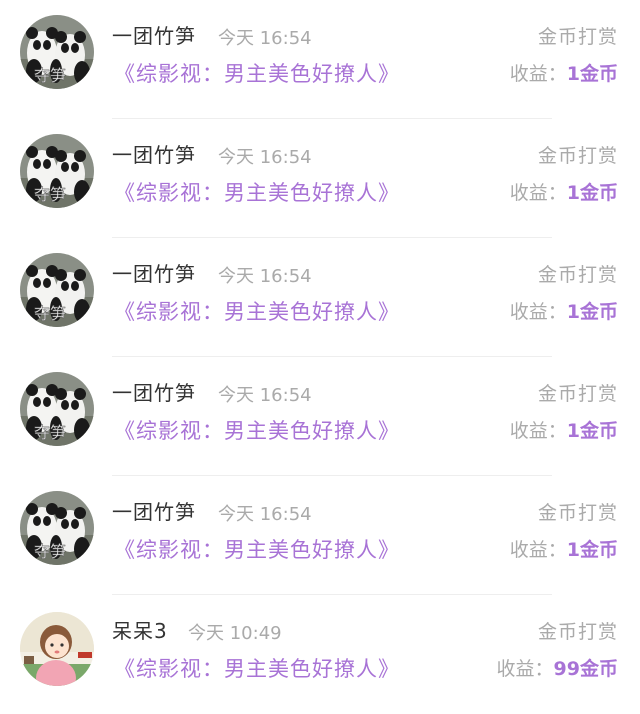 This screenshot has width=640, height=714. I want to click on cartoon-girl-avatar-icon, so click(57, 649).